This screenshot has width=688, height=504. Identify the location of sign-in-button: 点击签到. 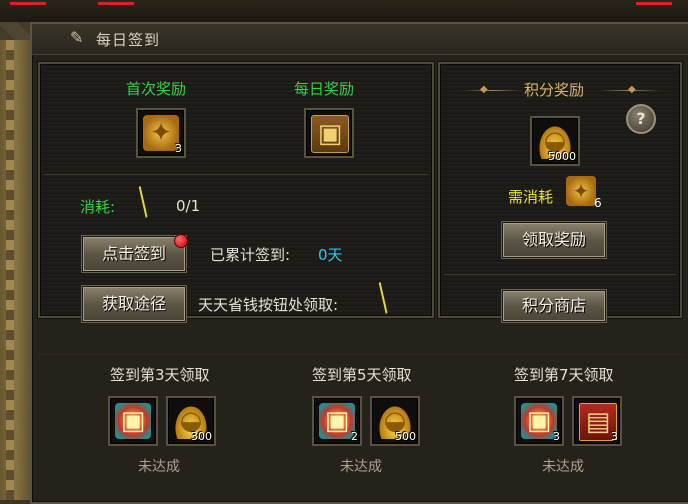
(134, 254).